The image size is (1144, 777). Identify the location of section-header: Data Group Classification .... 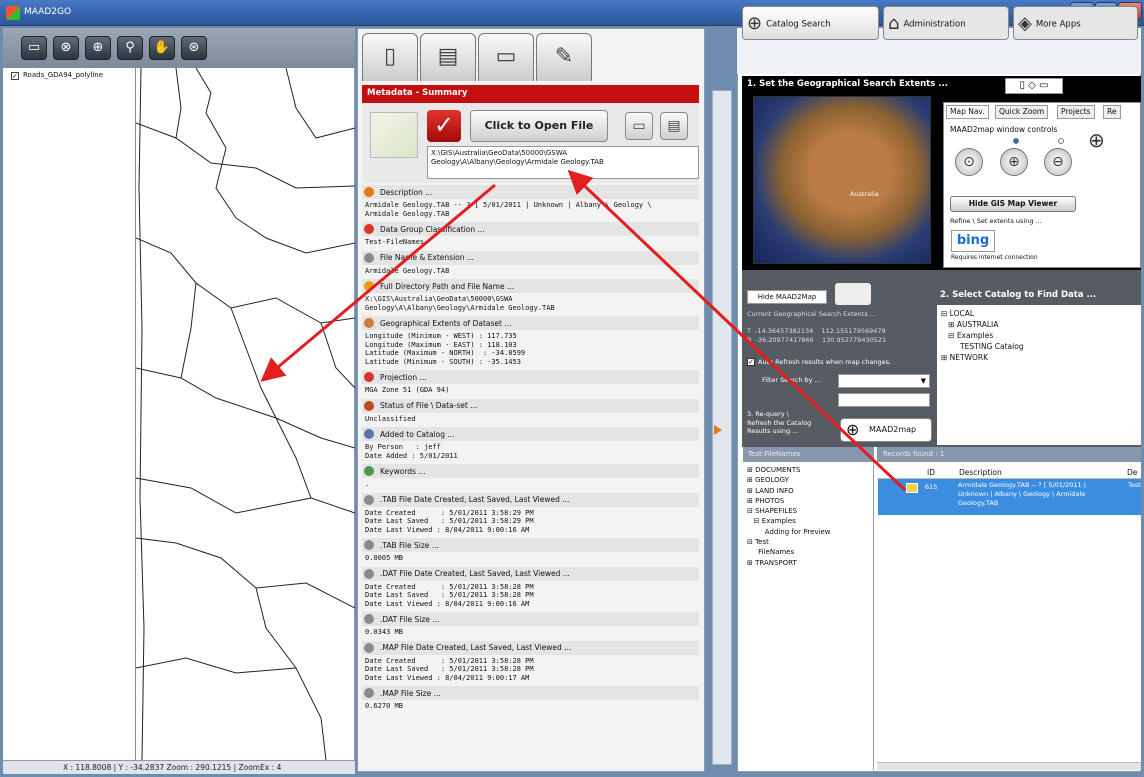
(530, 229).